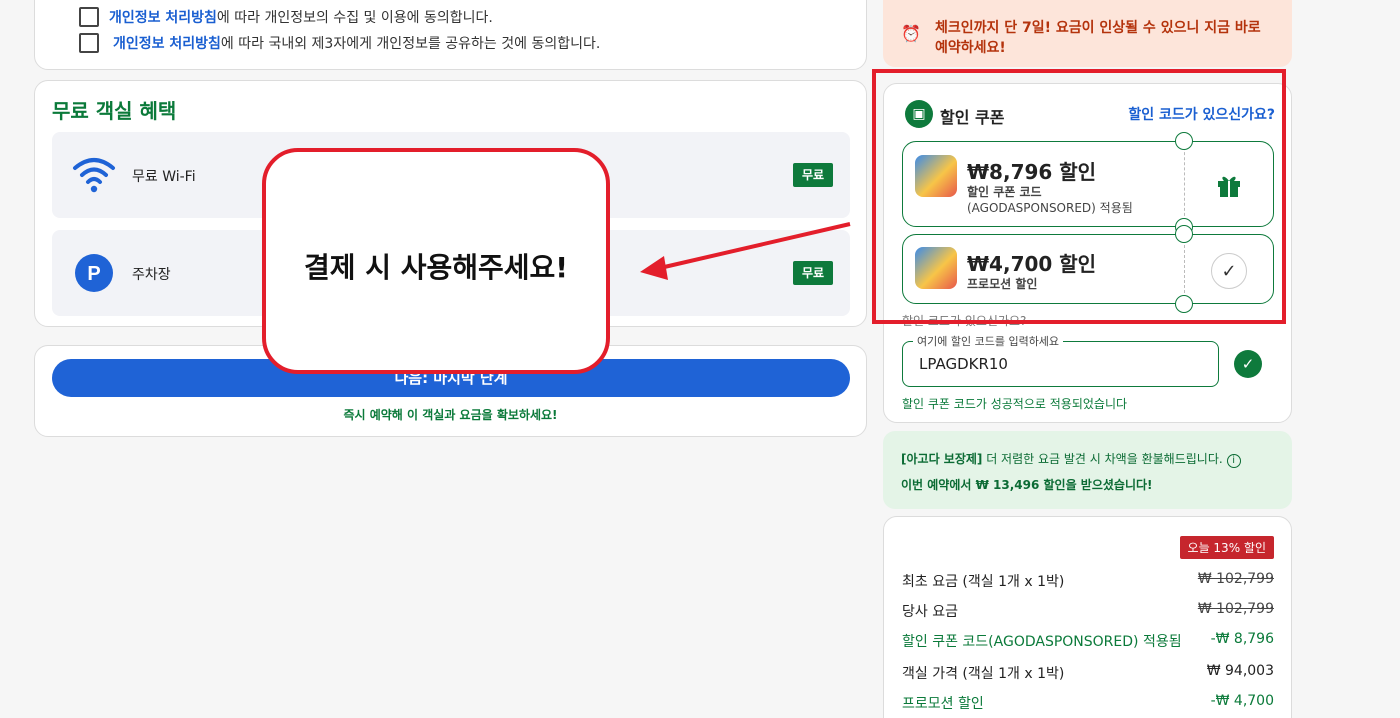  I want to click on price-label: 프로모션 할인, so click(943, 704).